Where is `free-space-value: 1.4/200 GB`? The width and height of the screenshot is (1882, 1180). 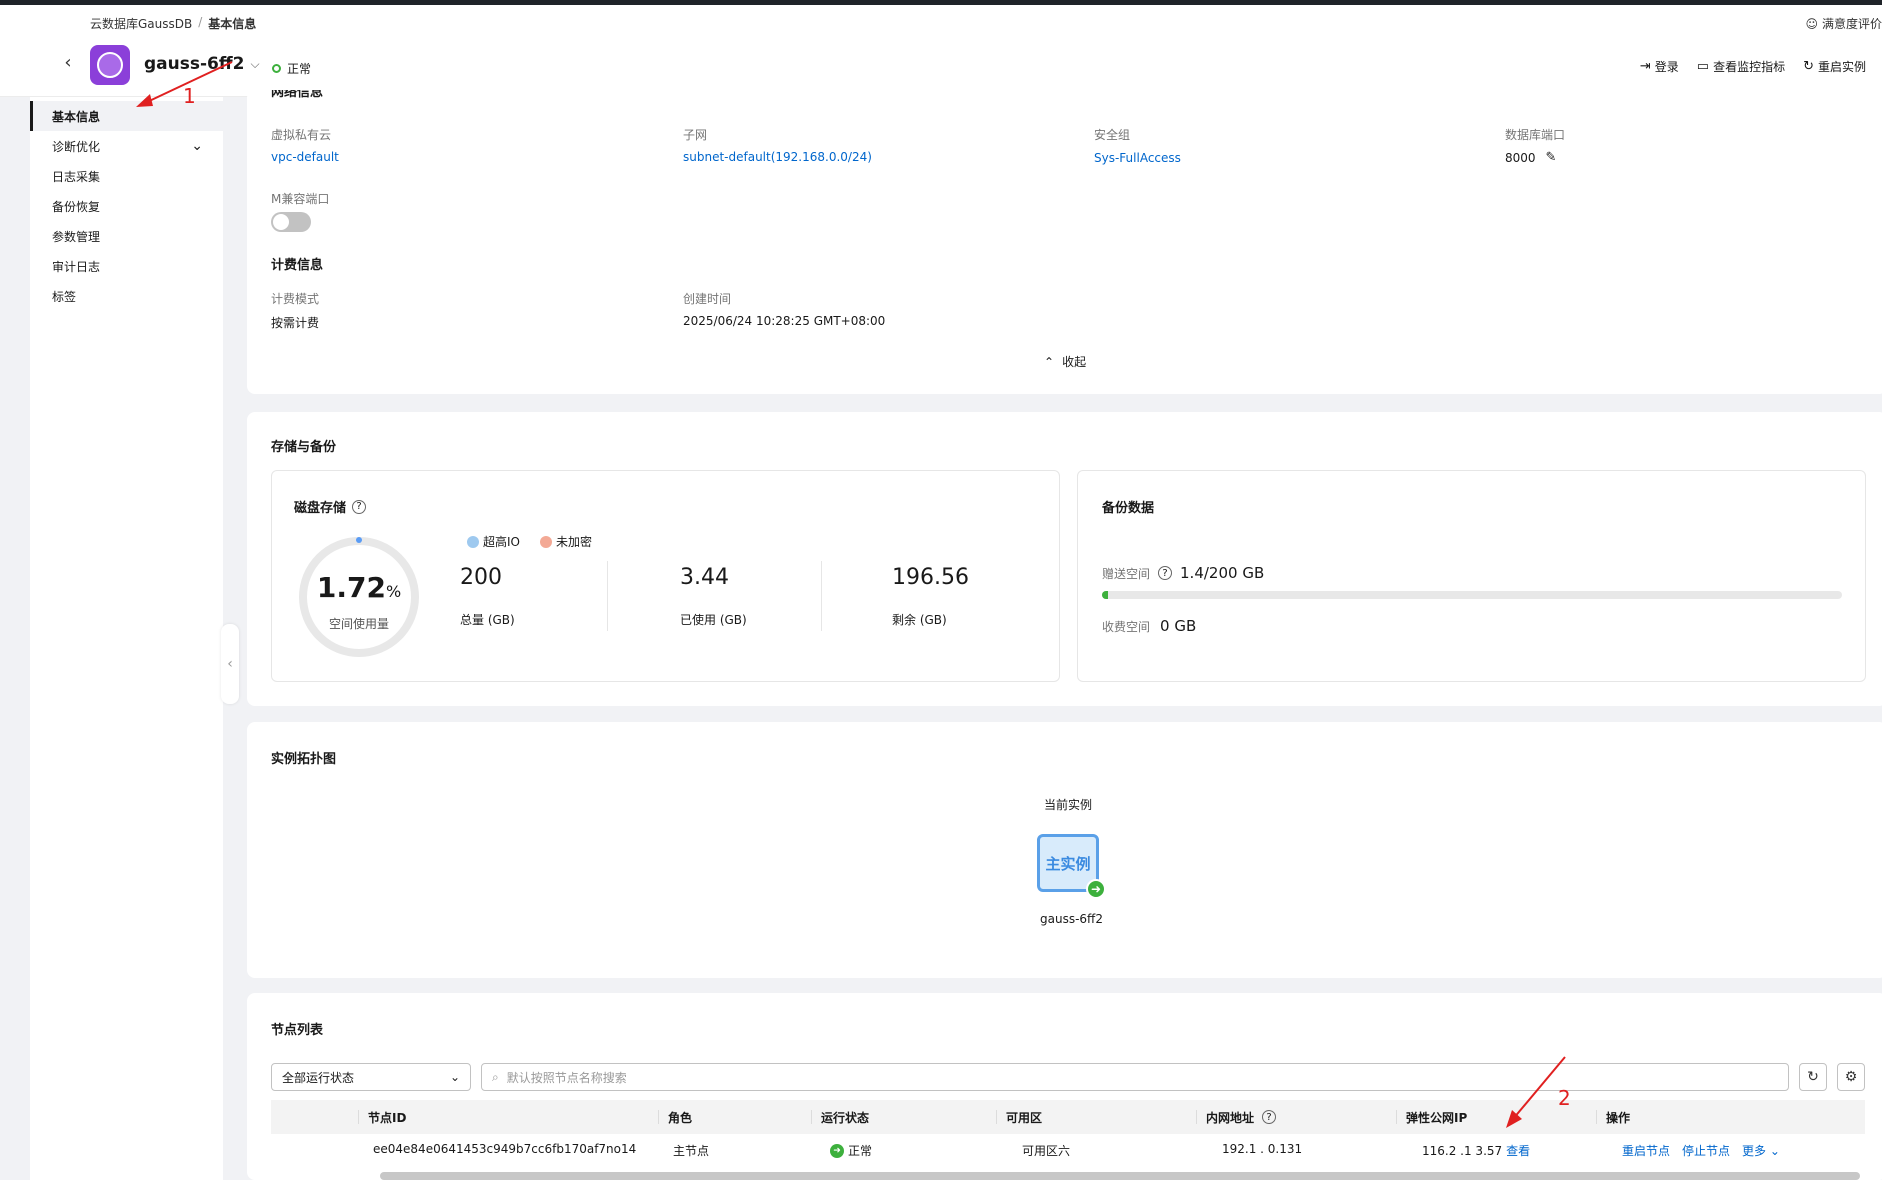
free-space-value: 1.4/200 GB is located at coordinates (1222, 573).